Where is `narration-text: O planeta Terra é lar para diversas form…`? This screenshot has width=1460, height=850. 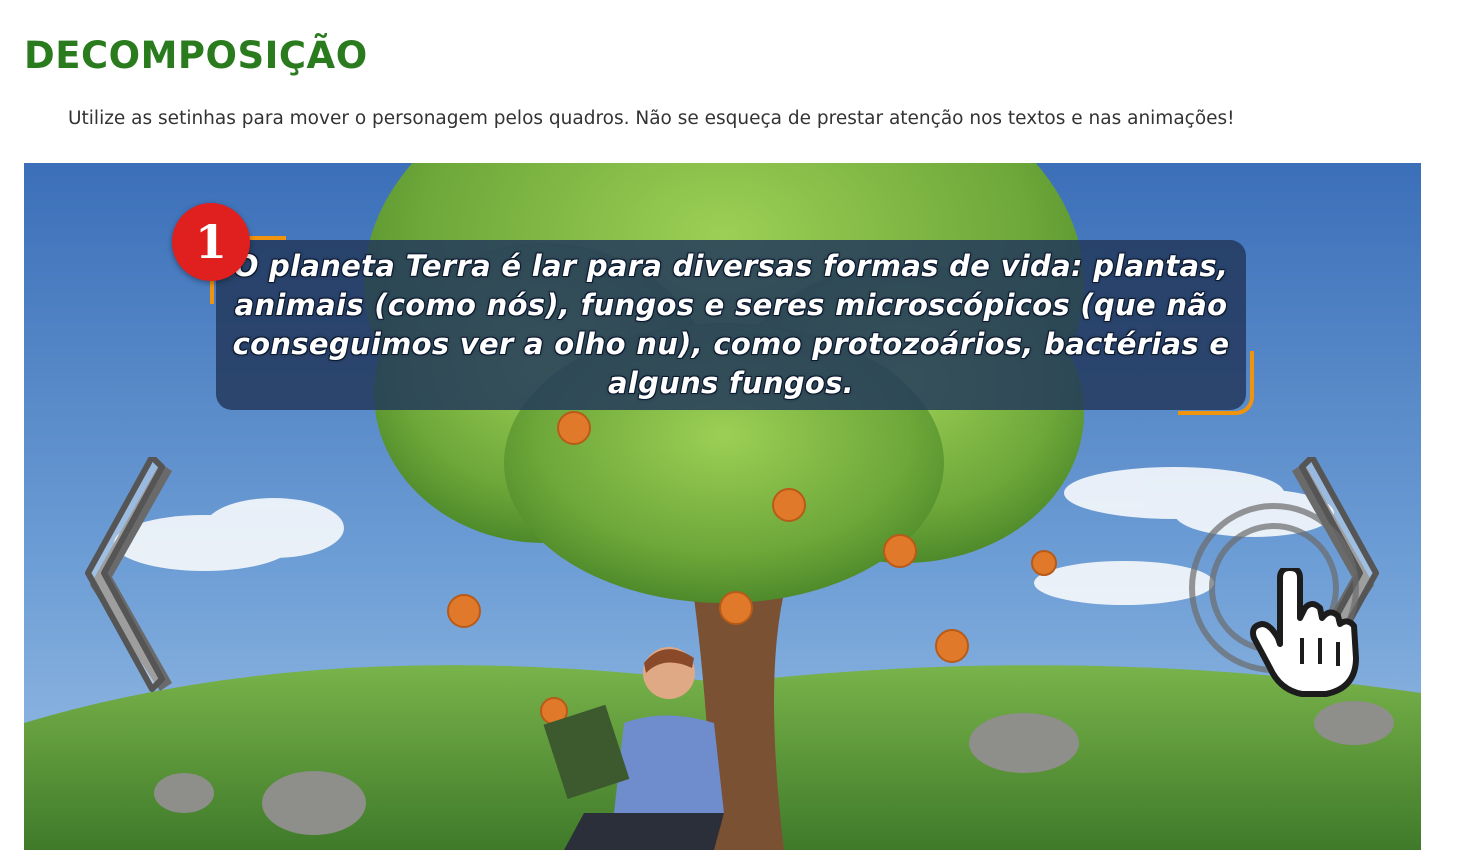 narration-text: O planeta Terra é lar para diversas form… is located at coordinates (731, 324).